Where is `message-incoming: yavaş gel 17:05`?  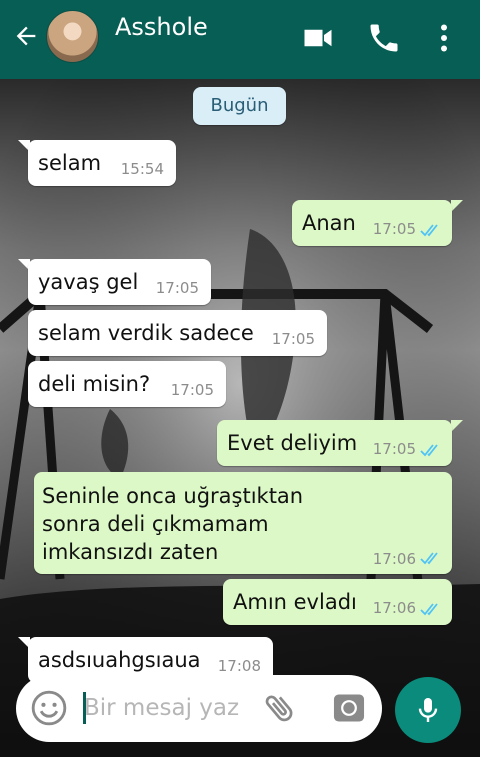 message-incoming: yavaş gel 17:05 is located at coordinates (119, 282).